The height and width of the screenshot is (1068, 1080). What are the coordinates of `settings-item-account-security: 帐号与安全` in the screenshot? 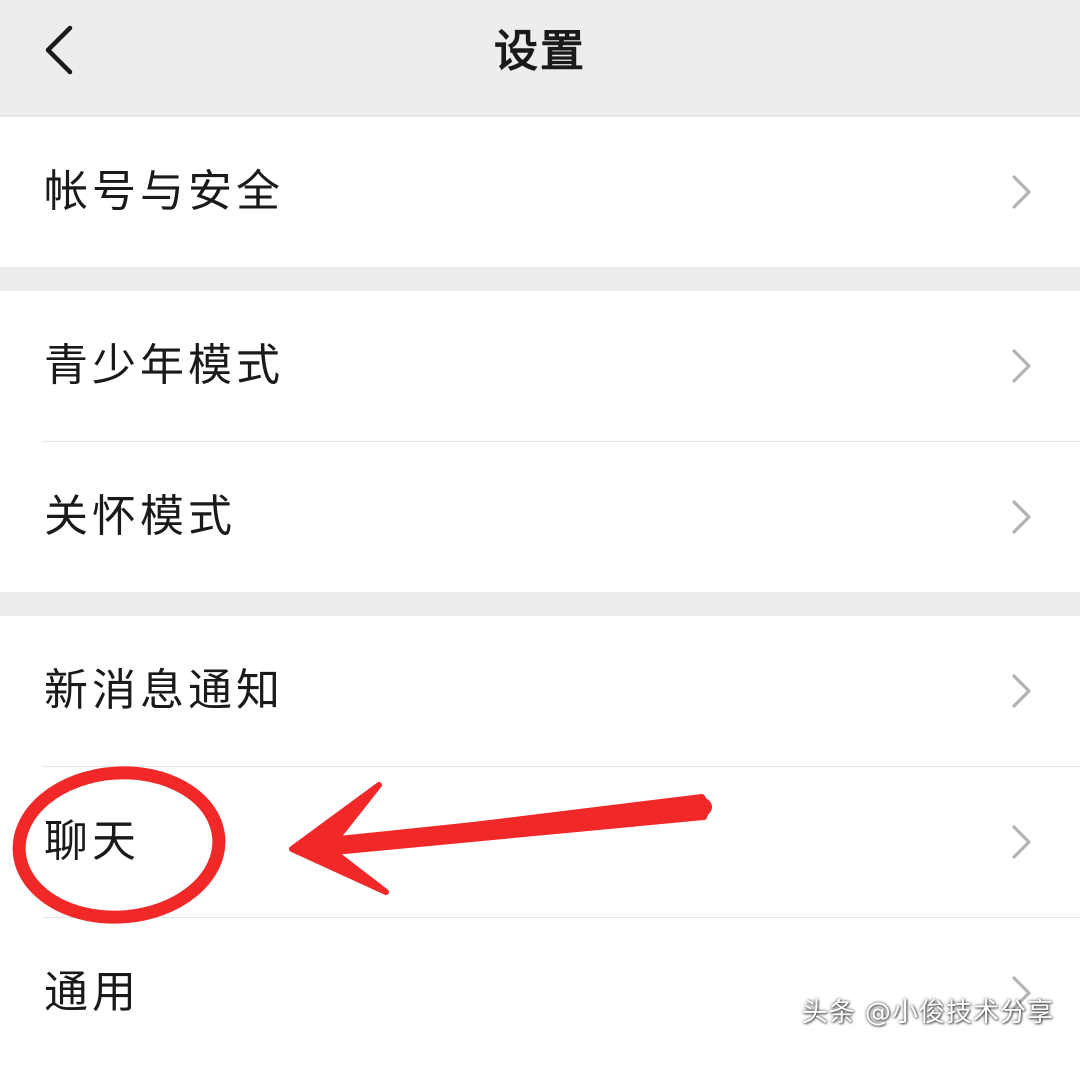 It's located at (540, 192).